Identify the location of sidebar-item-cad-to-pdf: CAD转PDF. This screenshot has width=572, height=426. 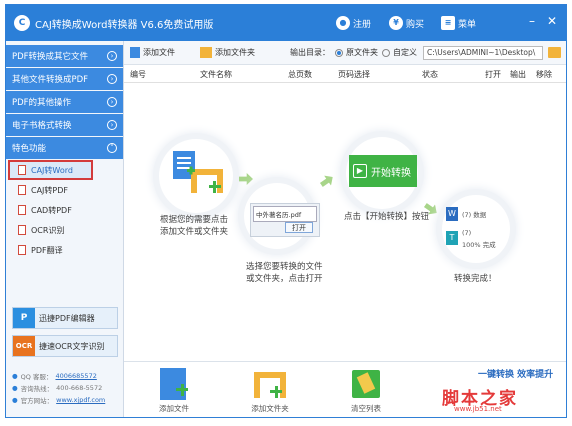
(64, 210).